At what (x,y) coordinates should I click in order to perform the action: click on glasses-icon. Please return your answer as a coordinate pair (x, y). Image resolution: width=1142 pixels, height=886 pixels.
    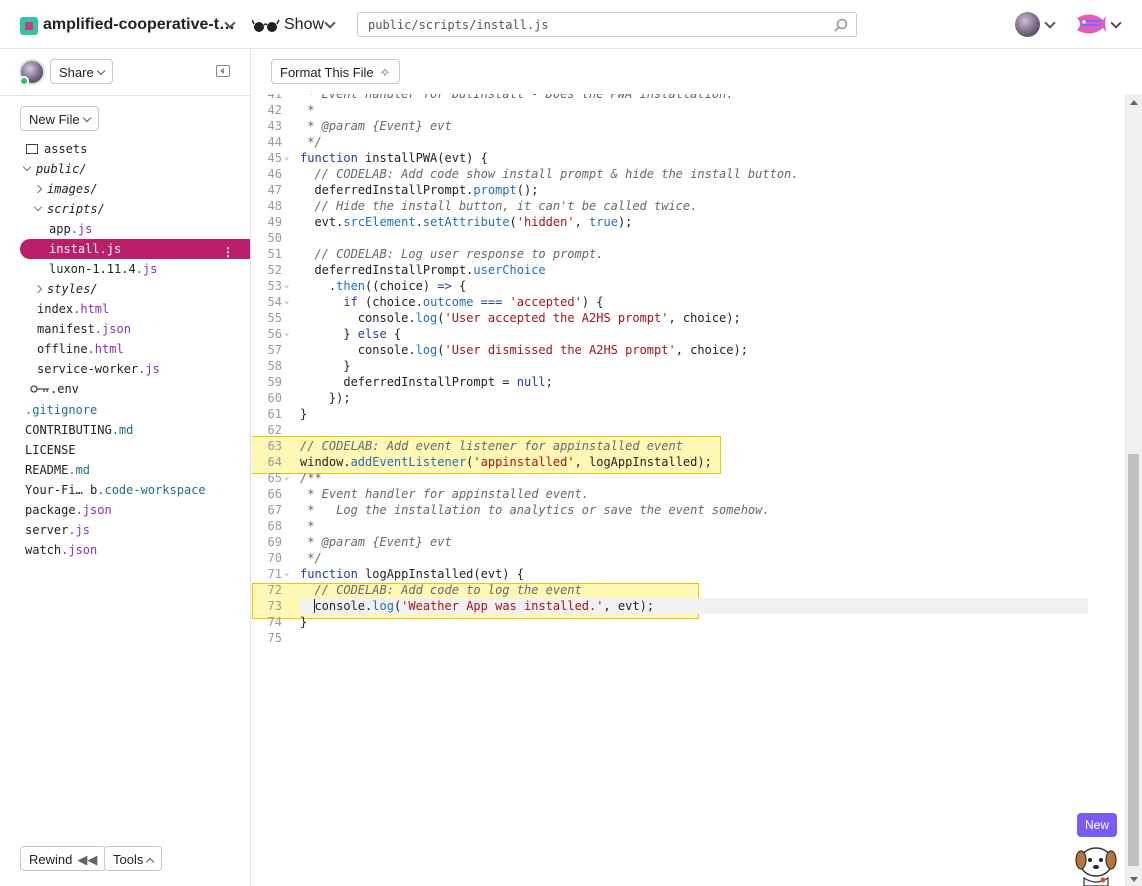
    Looking at the image, I should click on (266, 25).